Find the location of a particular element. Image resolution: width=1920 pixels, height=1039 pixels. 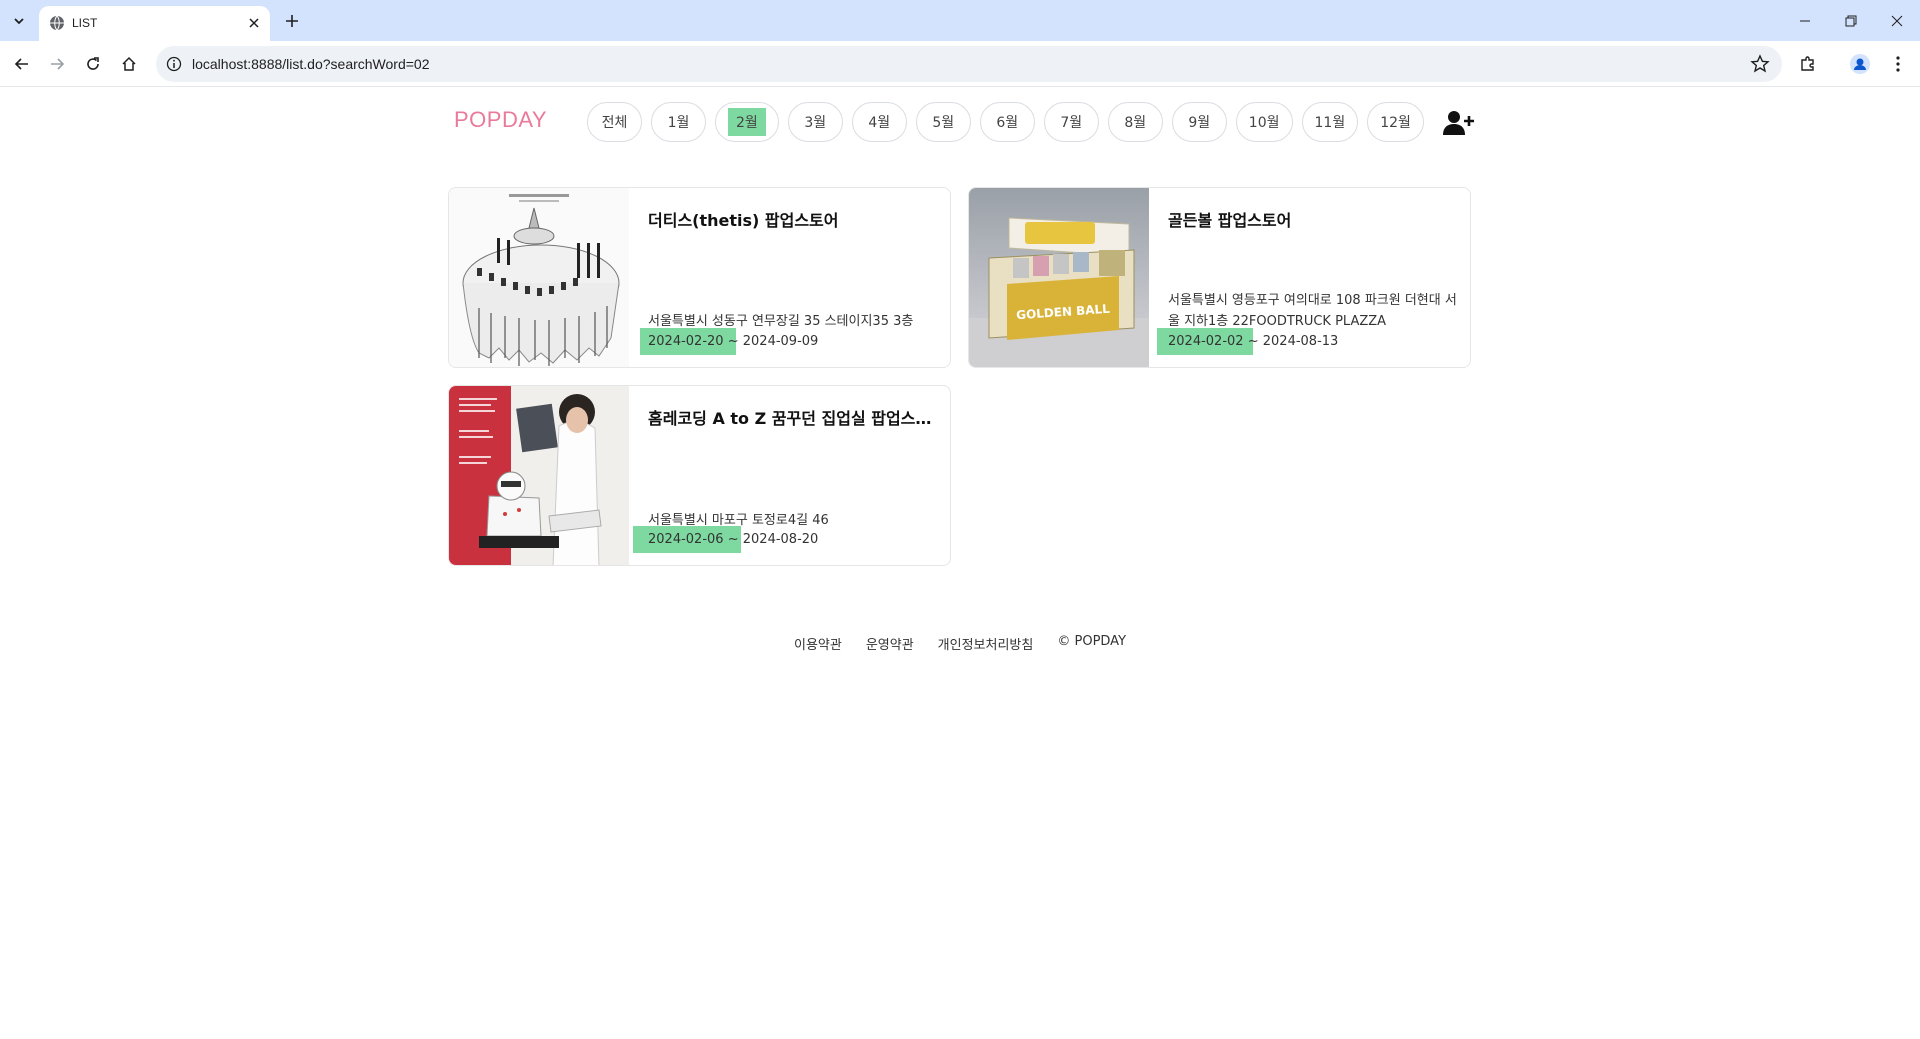

puzzle-icon is located at coordinates (1807, 63).